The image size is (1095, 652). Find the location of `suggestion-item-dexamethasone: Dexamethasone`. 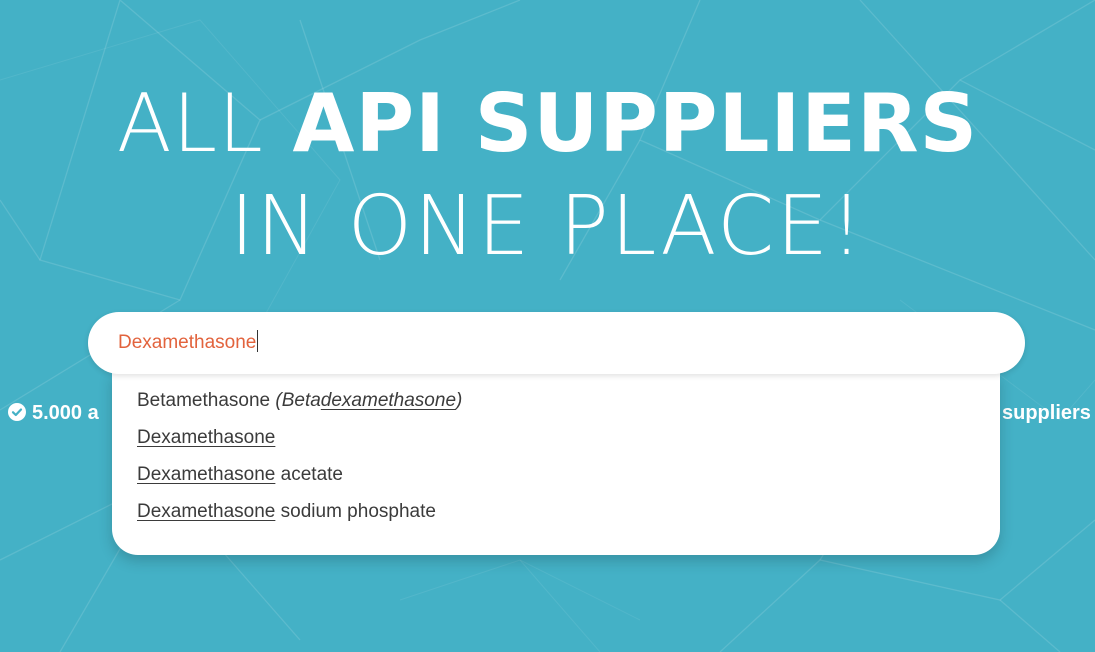

suggestion-item-dexamethasone: Dexamethasone is located at coordinates (537, 438).